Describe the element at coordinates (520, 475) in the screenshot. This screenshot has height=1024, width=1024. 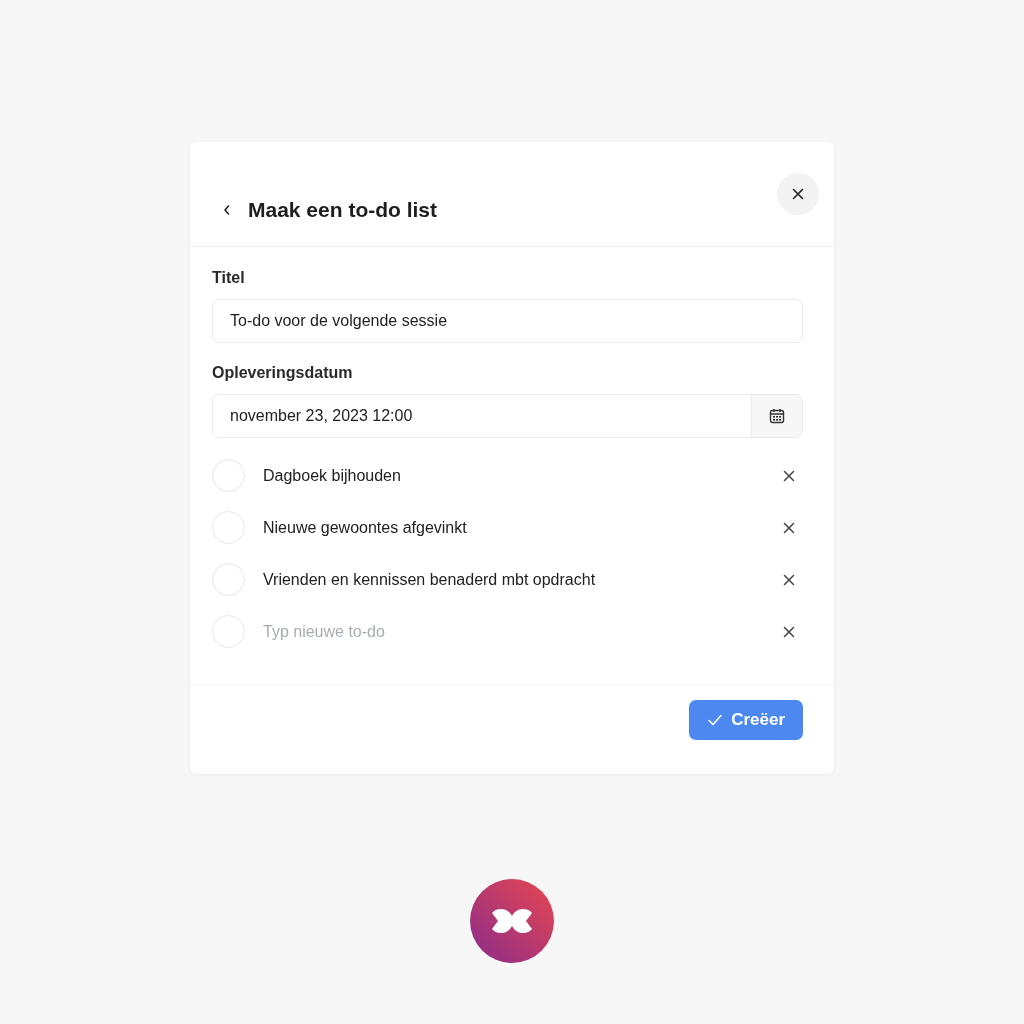
I see `todo-text: Dagboek bijhouden` at that location.